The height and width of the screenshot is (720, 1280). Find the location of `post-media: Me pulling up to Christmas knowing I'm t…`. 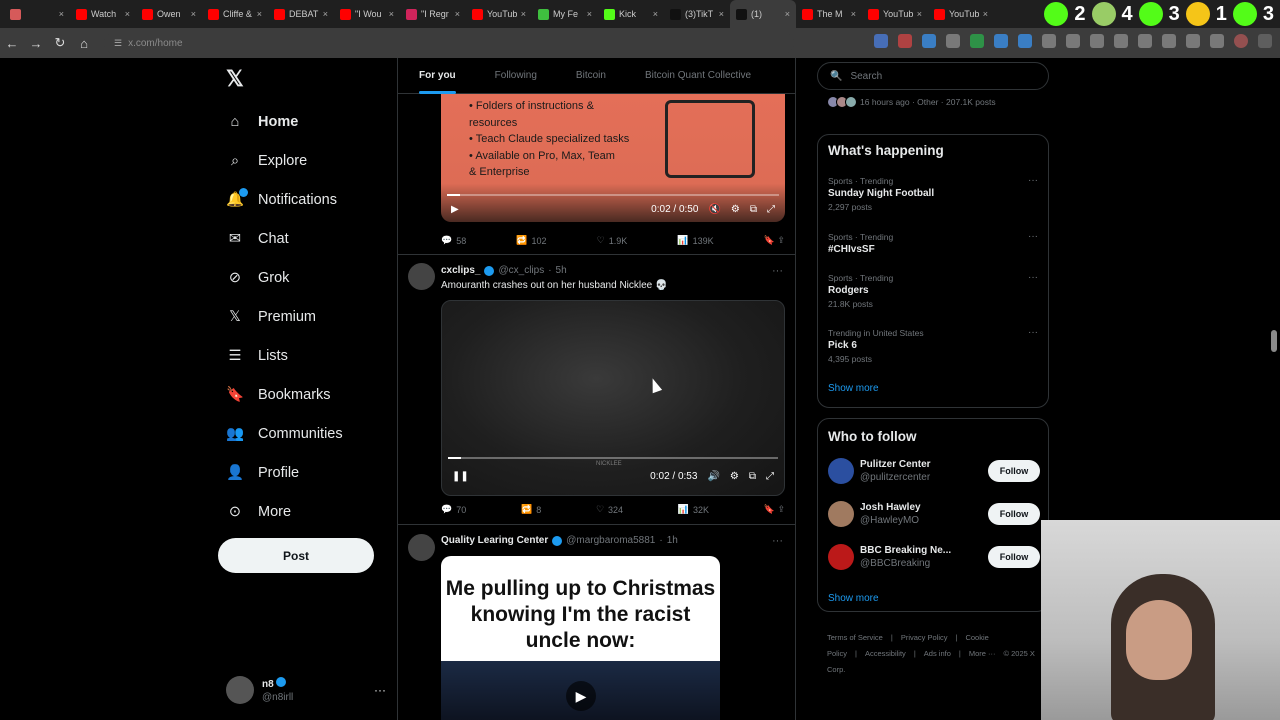

post-media: Me pulling up to Christmas knowing I'm t… is located at coordinates (580, 638).